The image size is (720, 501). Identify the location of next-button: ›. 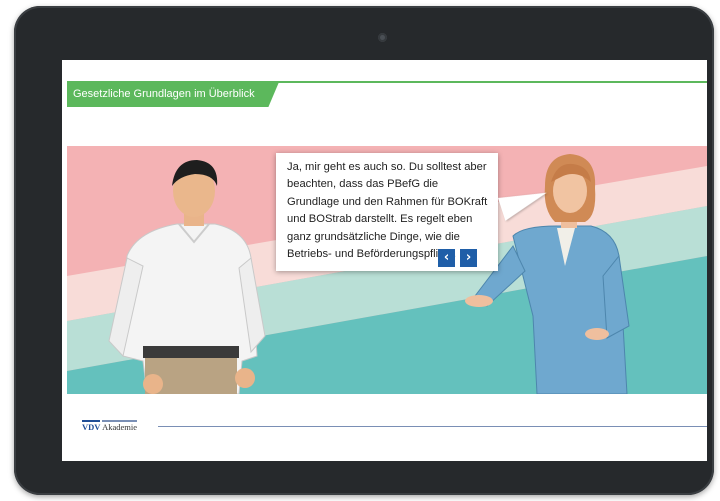
(468, 258).